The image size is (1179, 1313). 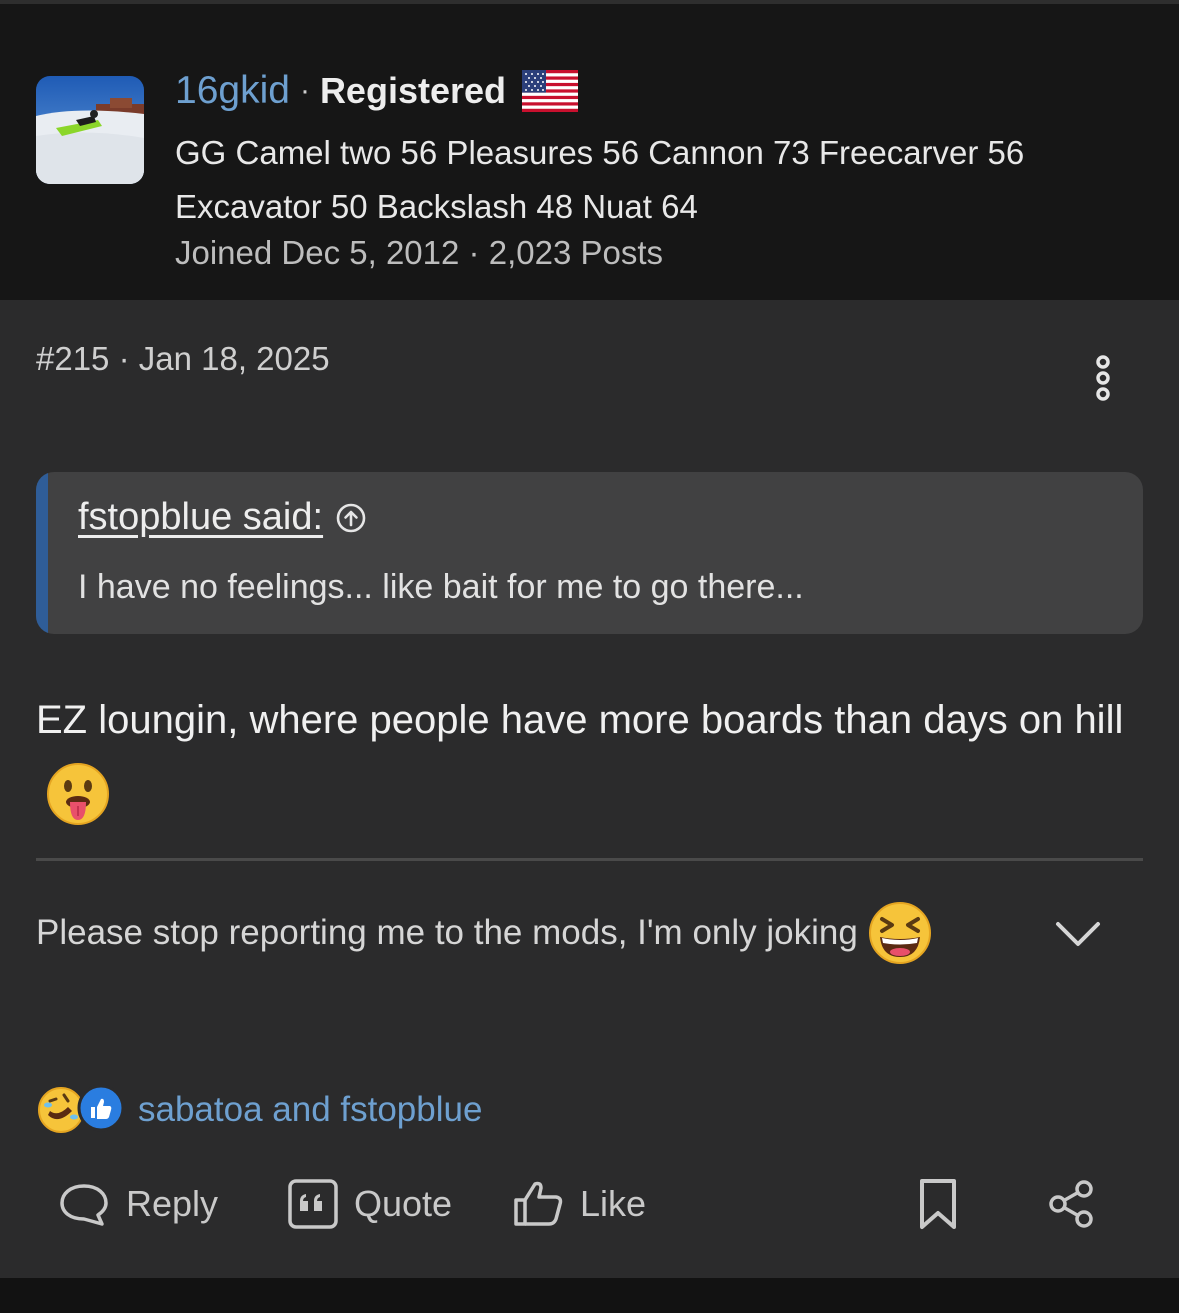 What do you see at coordinates (550, 91) in the screenshot?
I see `us-flag-icon` at bounding box center [550, 91].